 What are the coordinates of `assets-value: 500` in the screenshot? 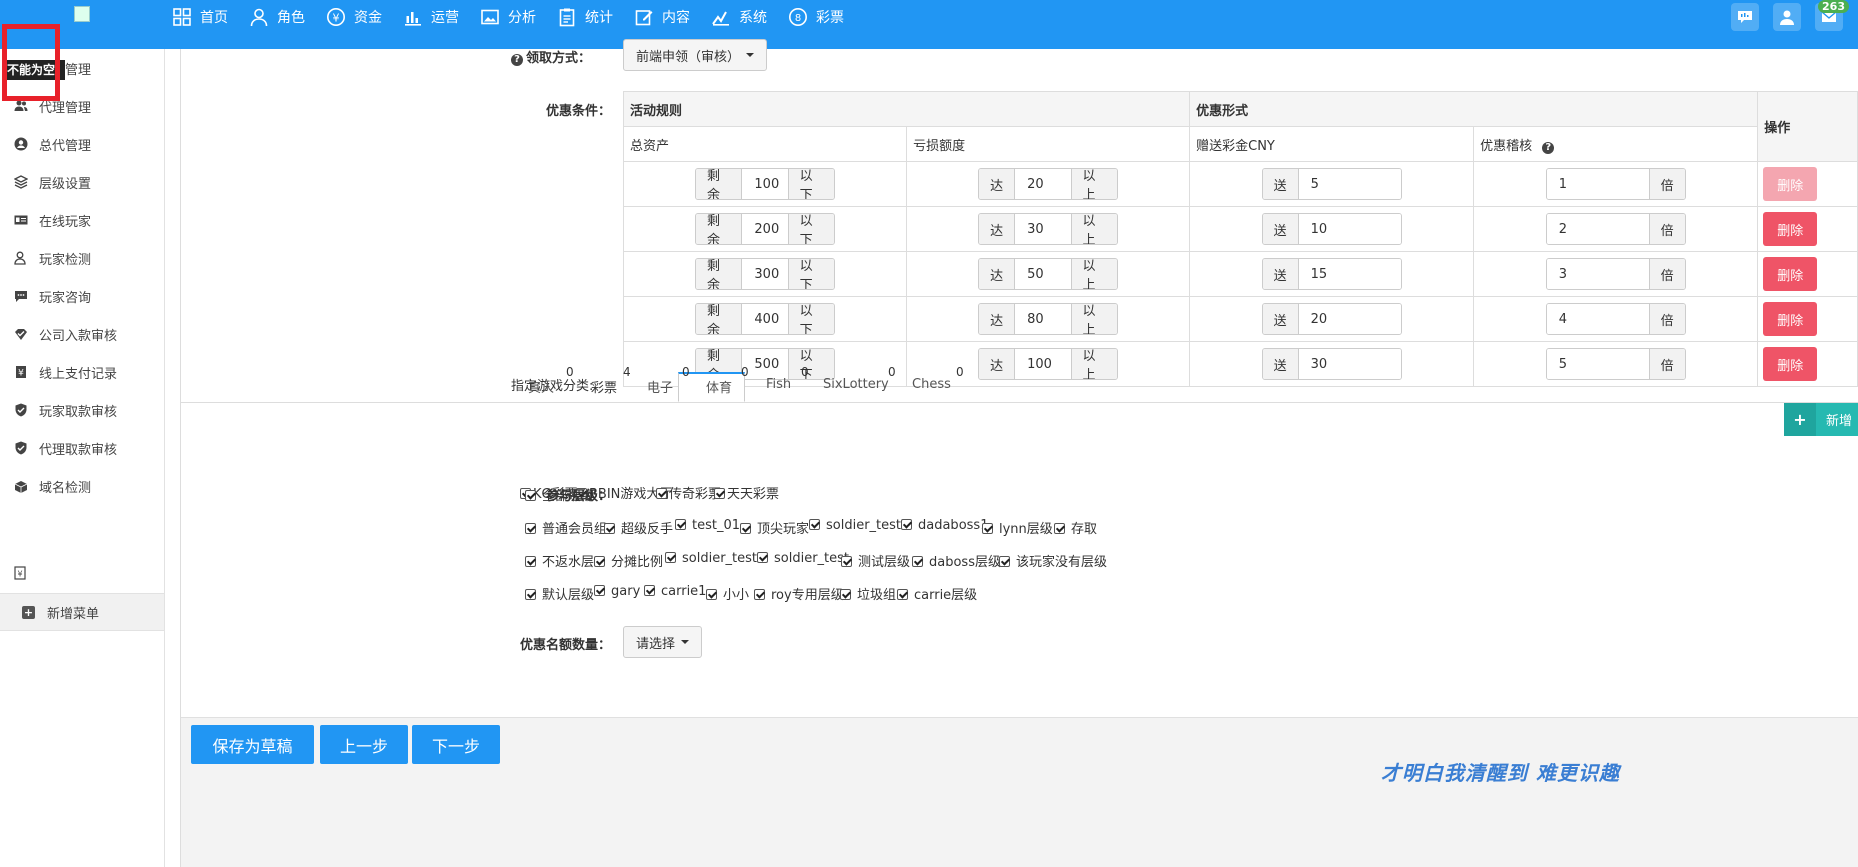 It's located at (765, 364).